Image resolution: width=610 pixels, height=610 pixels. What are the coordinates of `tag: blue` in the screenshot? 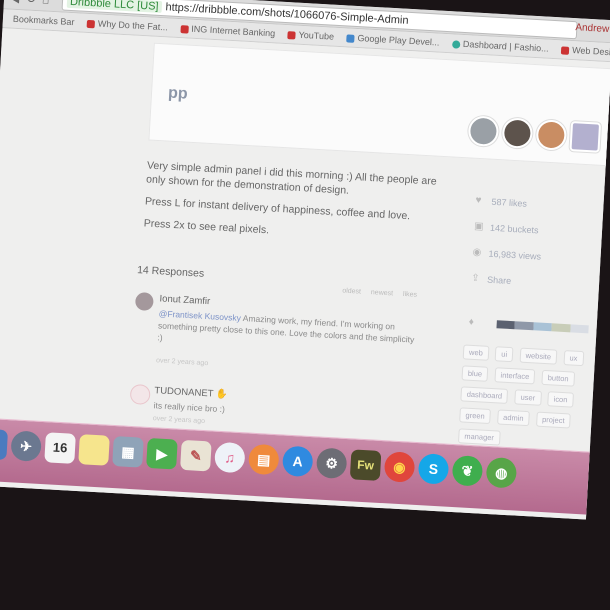 It's located at (475, 373).